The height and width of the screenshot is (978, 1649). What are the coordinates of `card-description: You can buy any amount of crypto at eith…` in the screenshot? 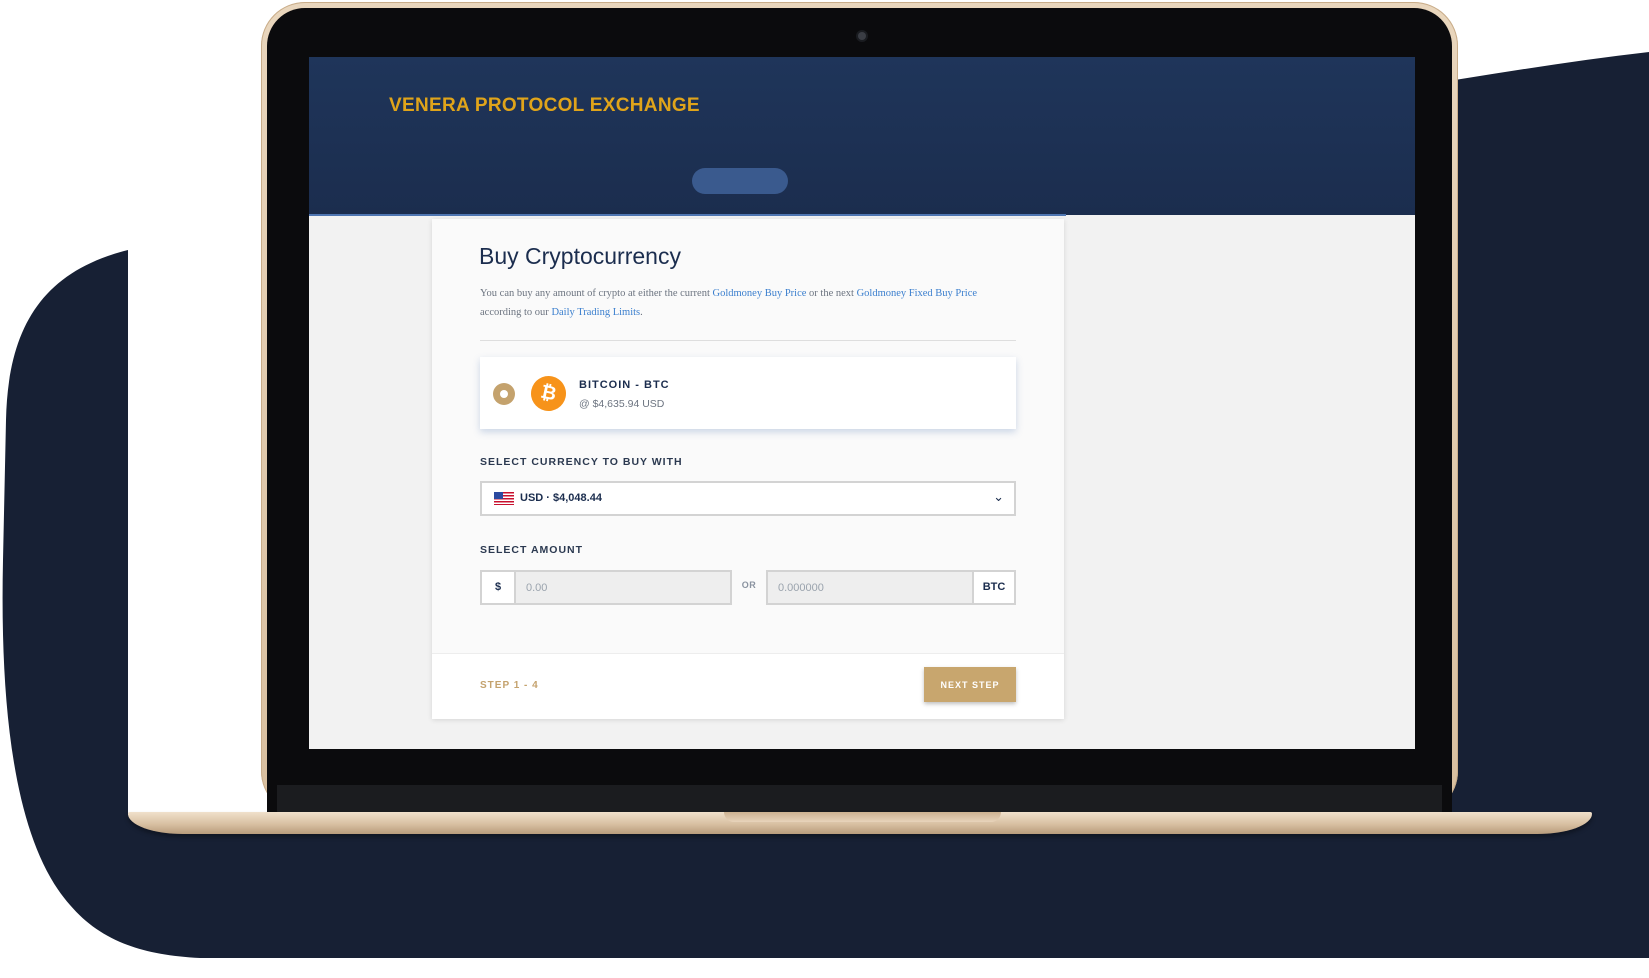 It's located at (745, 303).